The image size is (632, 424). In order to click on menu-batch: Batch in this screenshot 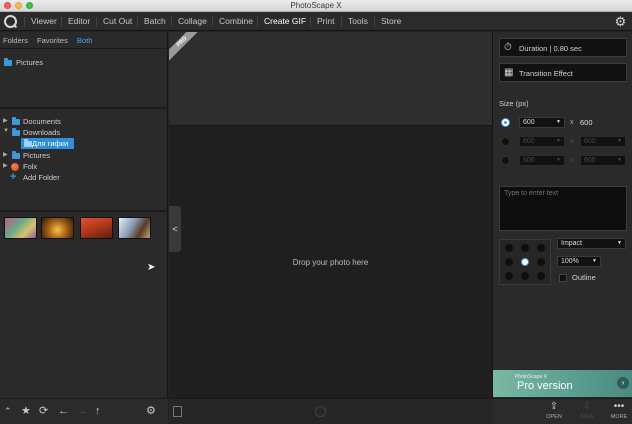, I will do `click(155, 21)`.